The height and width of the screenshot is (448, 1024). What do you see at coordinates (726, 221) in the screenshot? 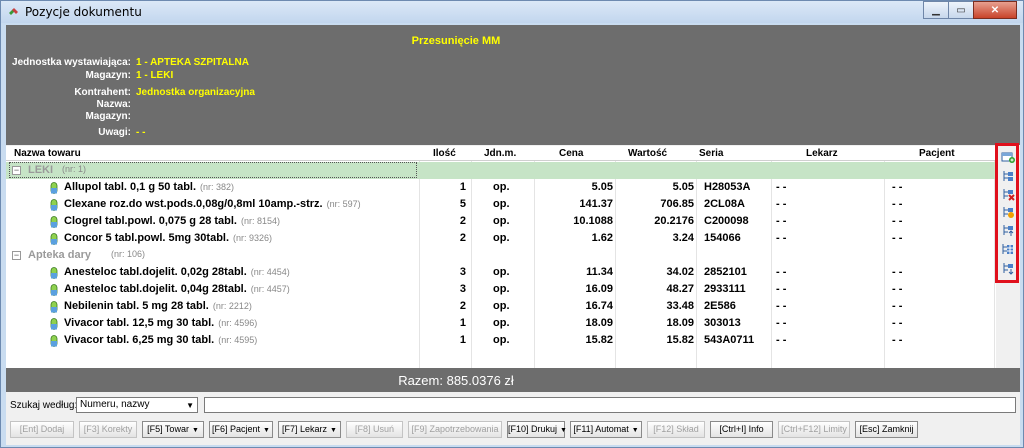
I see `item-series: C200098` at bounding box center [726, 221].